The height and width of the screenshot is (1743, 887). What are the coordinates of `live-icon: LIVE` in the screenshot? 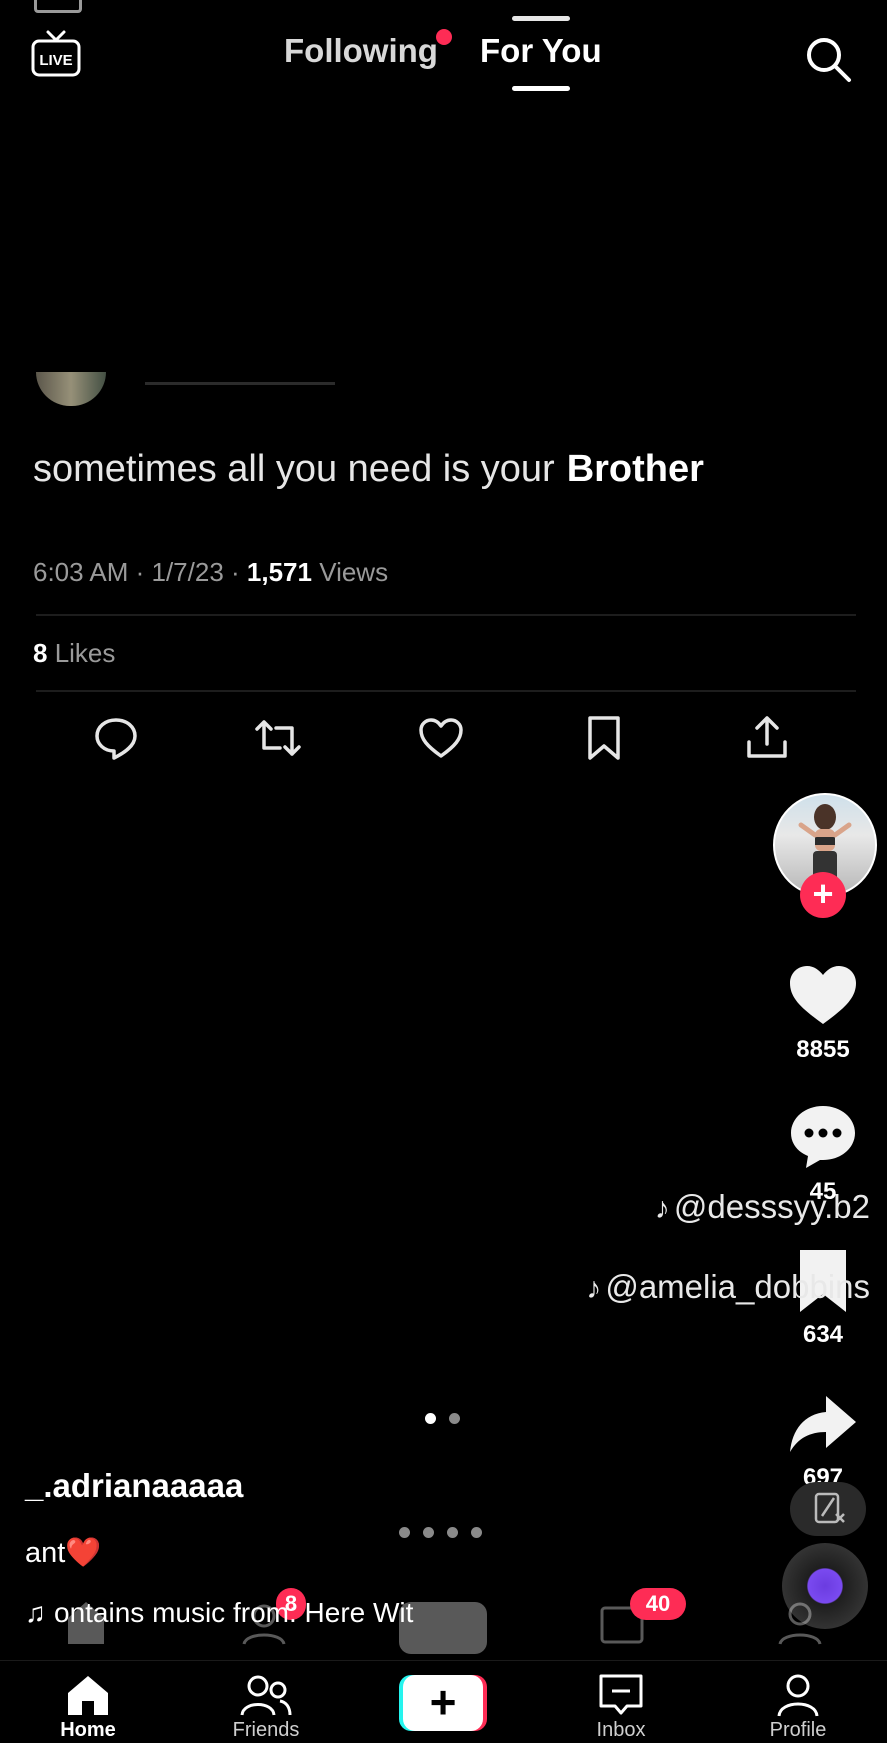 It's located at (56, 54).